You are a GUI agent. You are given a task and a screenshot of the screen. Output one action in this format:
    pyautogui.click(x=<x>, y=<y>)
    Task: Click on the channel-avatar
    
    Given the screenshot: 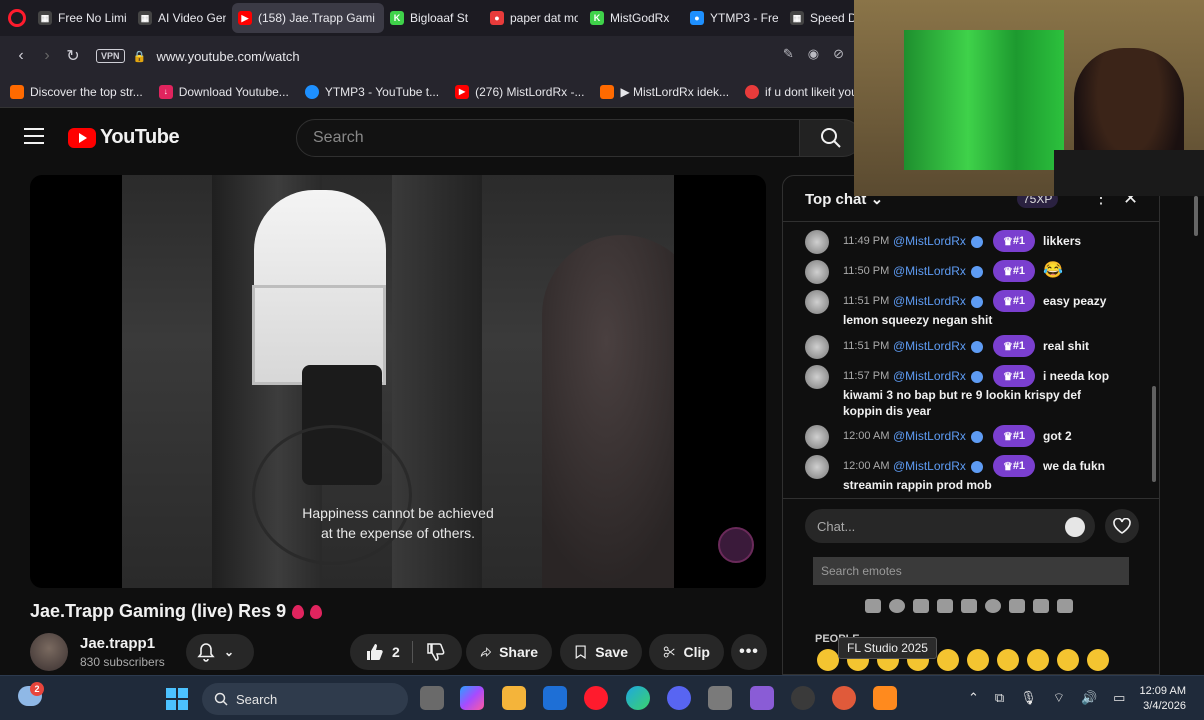 What is the action you would take?
    pyautogui.click(x=49, y=652)
    